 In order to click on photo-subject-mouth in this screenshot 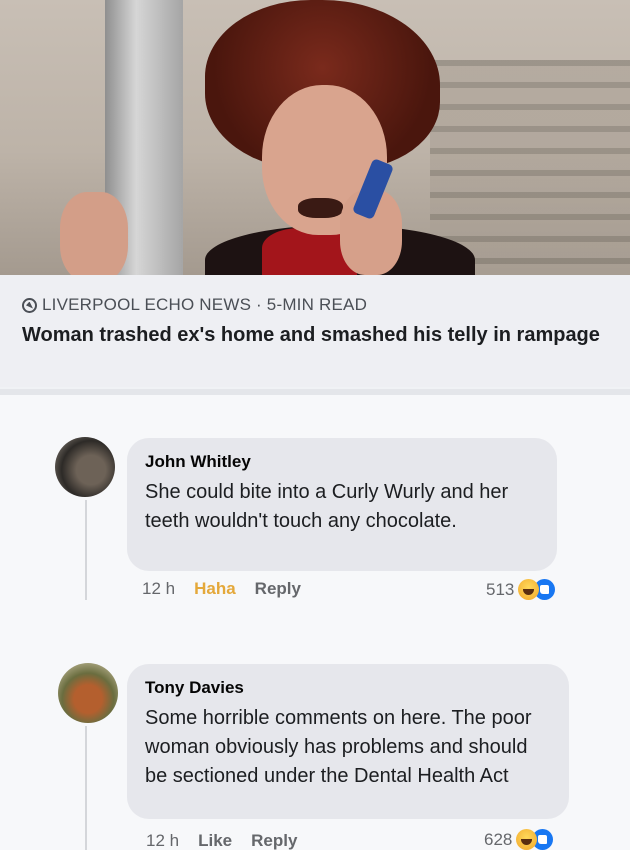, I will do `click(320, 208)`.